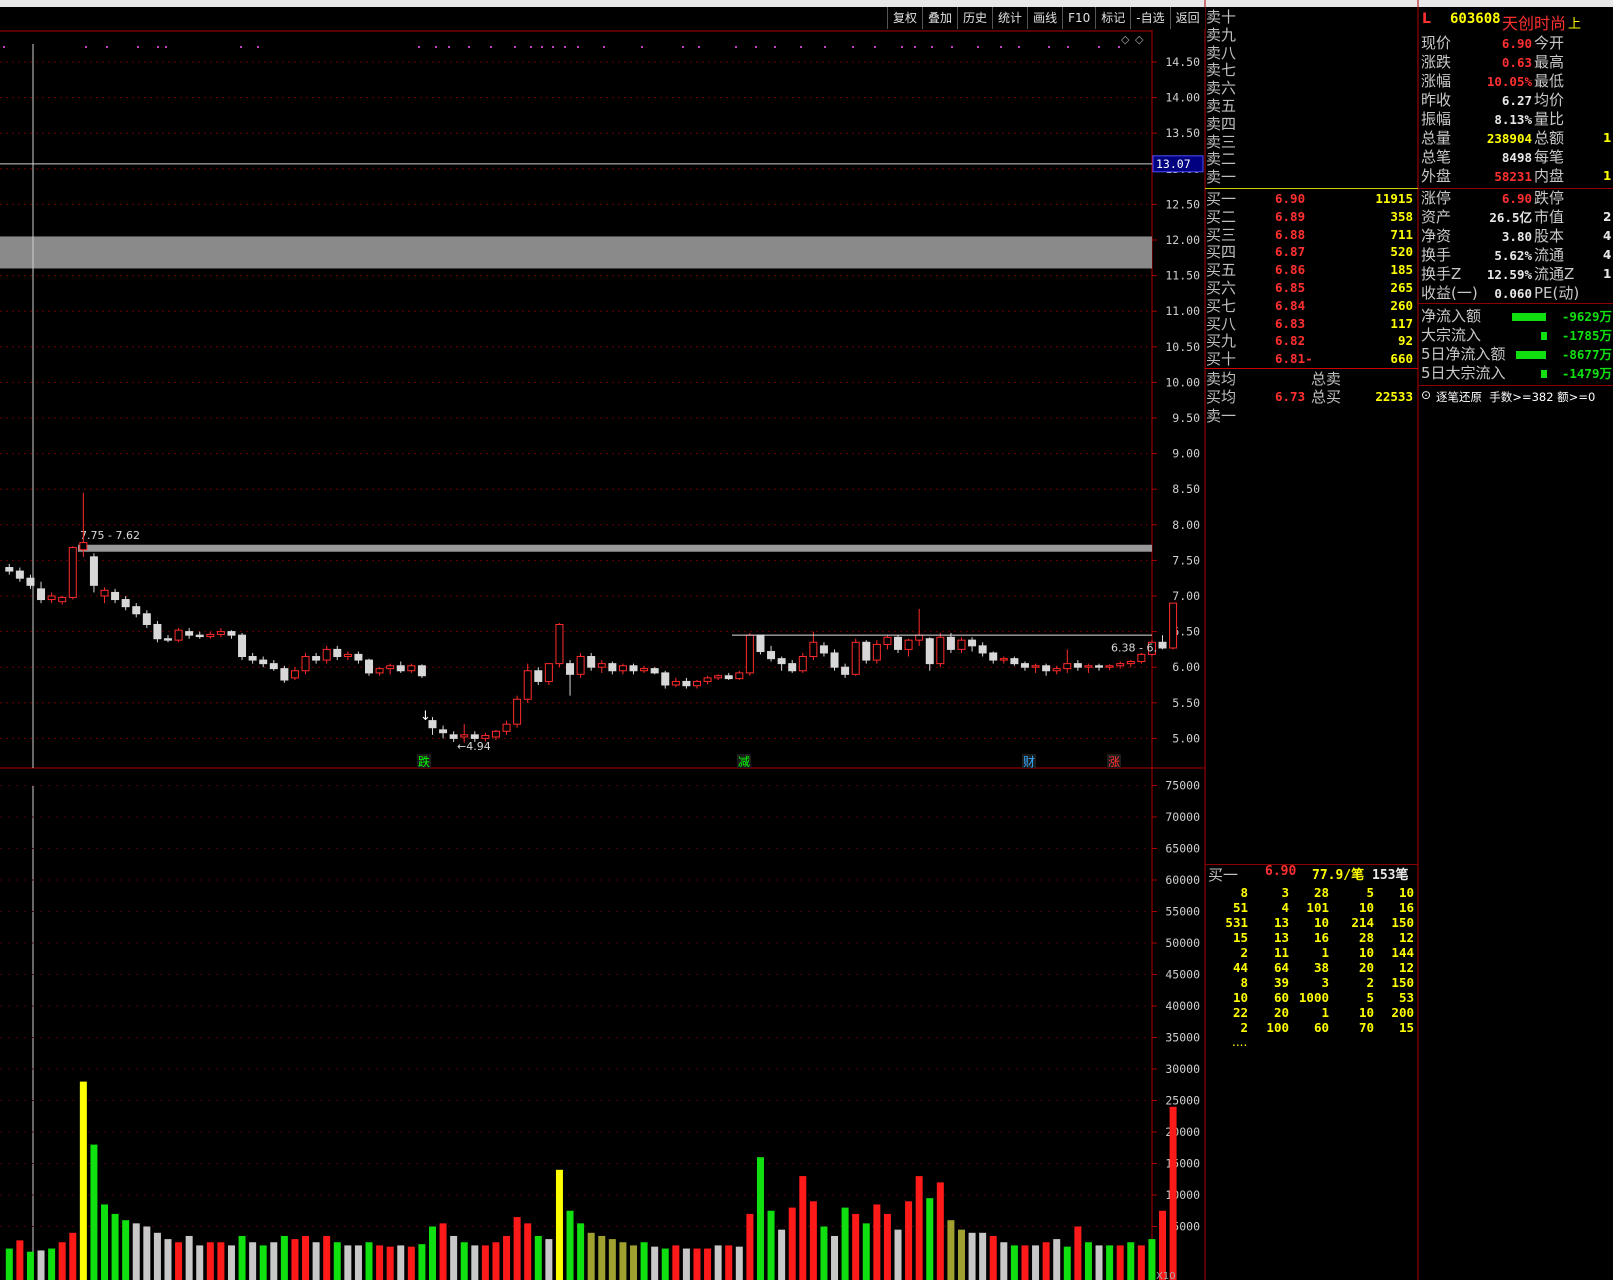 The image size is (1613, 1280). Describe the element at coordinates (744, 762) in the screenshot. I see `event-marker: 减` at that location.